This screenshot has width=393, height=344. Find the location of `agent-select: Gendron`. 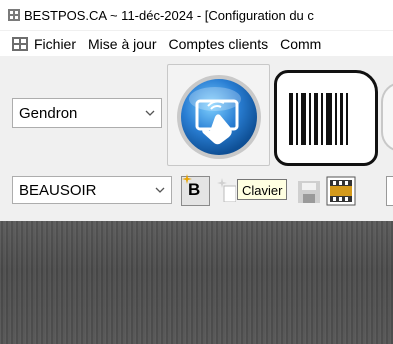

agent-select: Gendron is located at coordinates (87, 113).